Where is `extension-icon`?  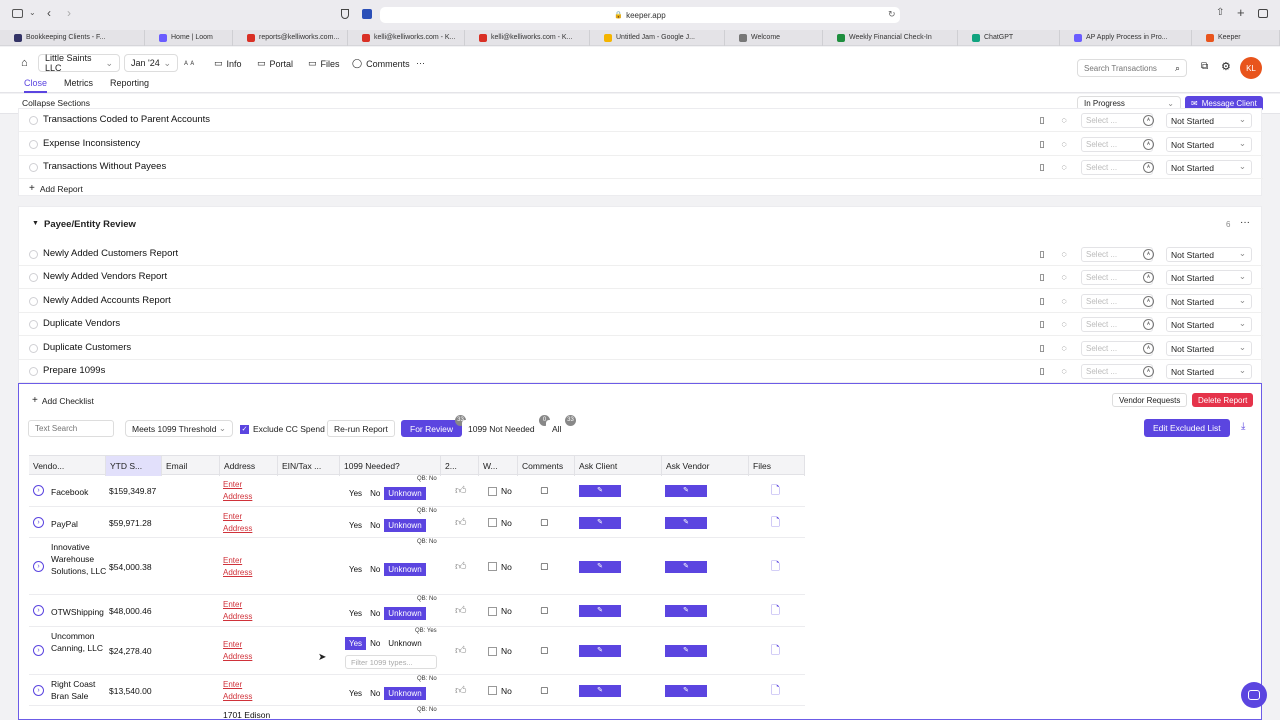 extension-icon is located at coordinates (367, 14).